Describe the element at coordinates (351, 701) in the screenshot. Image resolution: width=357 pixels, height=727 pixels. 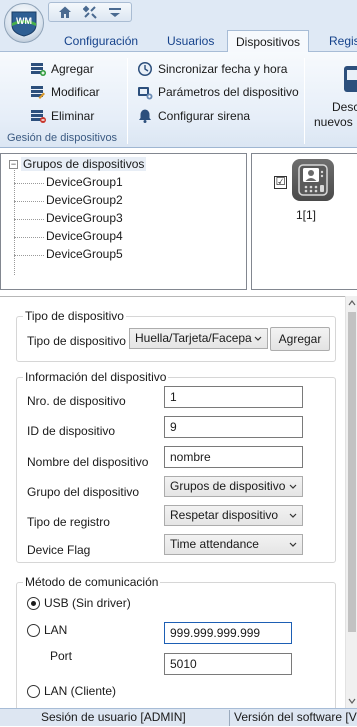
I see `scroll-down-icon` at that location.